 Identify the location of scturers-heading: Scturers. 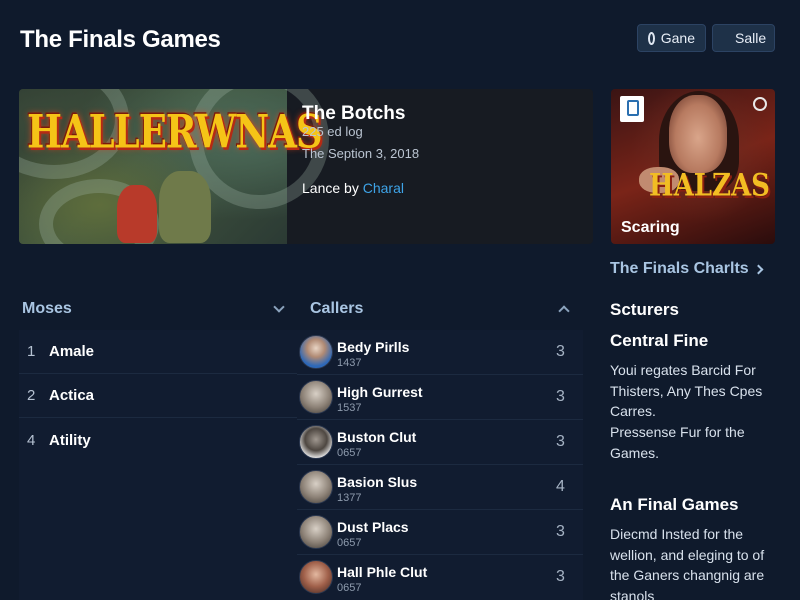
(644, 309).